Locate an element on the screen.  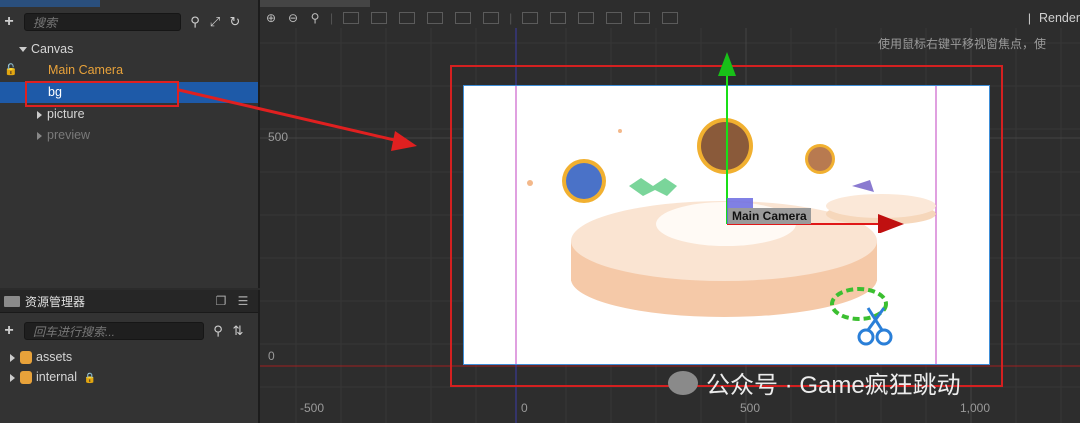
asset-item-label: internal is located at coordinates (56, 377).